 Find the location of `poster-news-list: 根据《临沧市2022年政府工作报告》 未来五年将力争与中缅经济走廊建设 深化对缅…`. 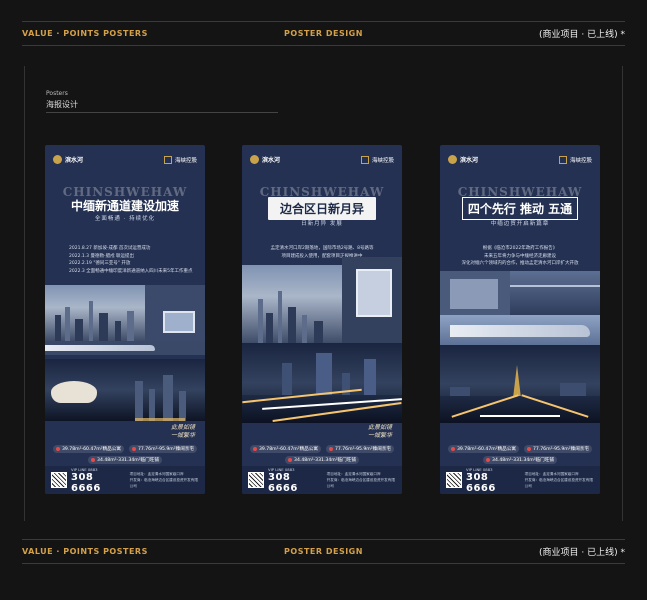

poster-news-list: 根据《临沧市2022年政府工作报告》 未来五年将力争与中缅经济走廊建设 深化对缅… is located at coordinates (520, 256).